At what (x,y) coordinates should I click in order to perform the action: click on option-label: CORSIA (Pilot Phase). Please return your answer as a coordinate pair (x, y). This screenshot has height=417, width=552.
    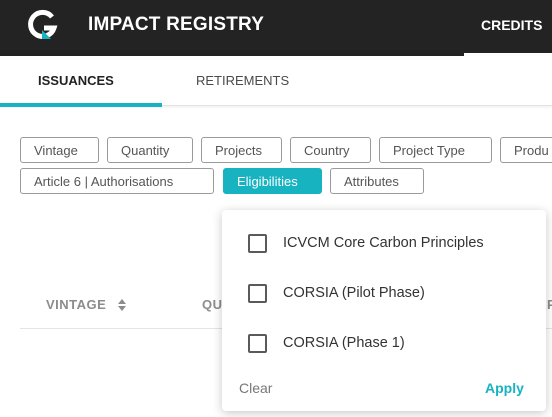
    Looking at the image, I should click on (354, 293).